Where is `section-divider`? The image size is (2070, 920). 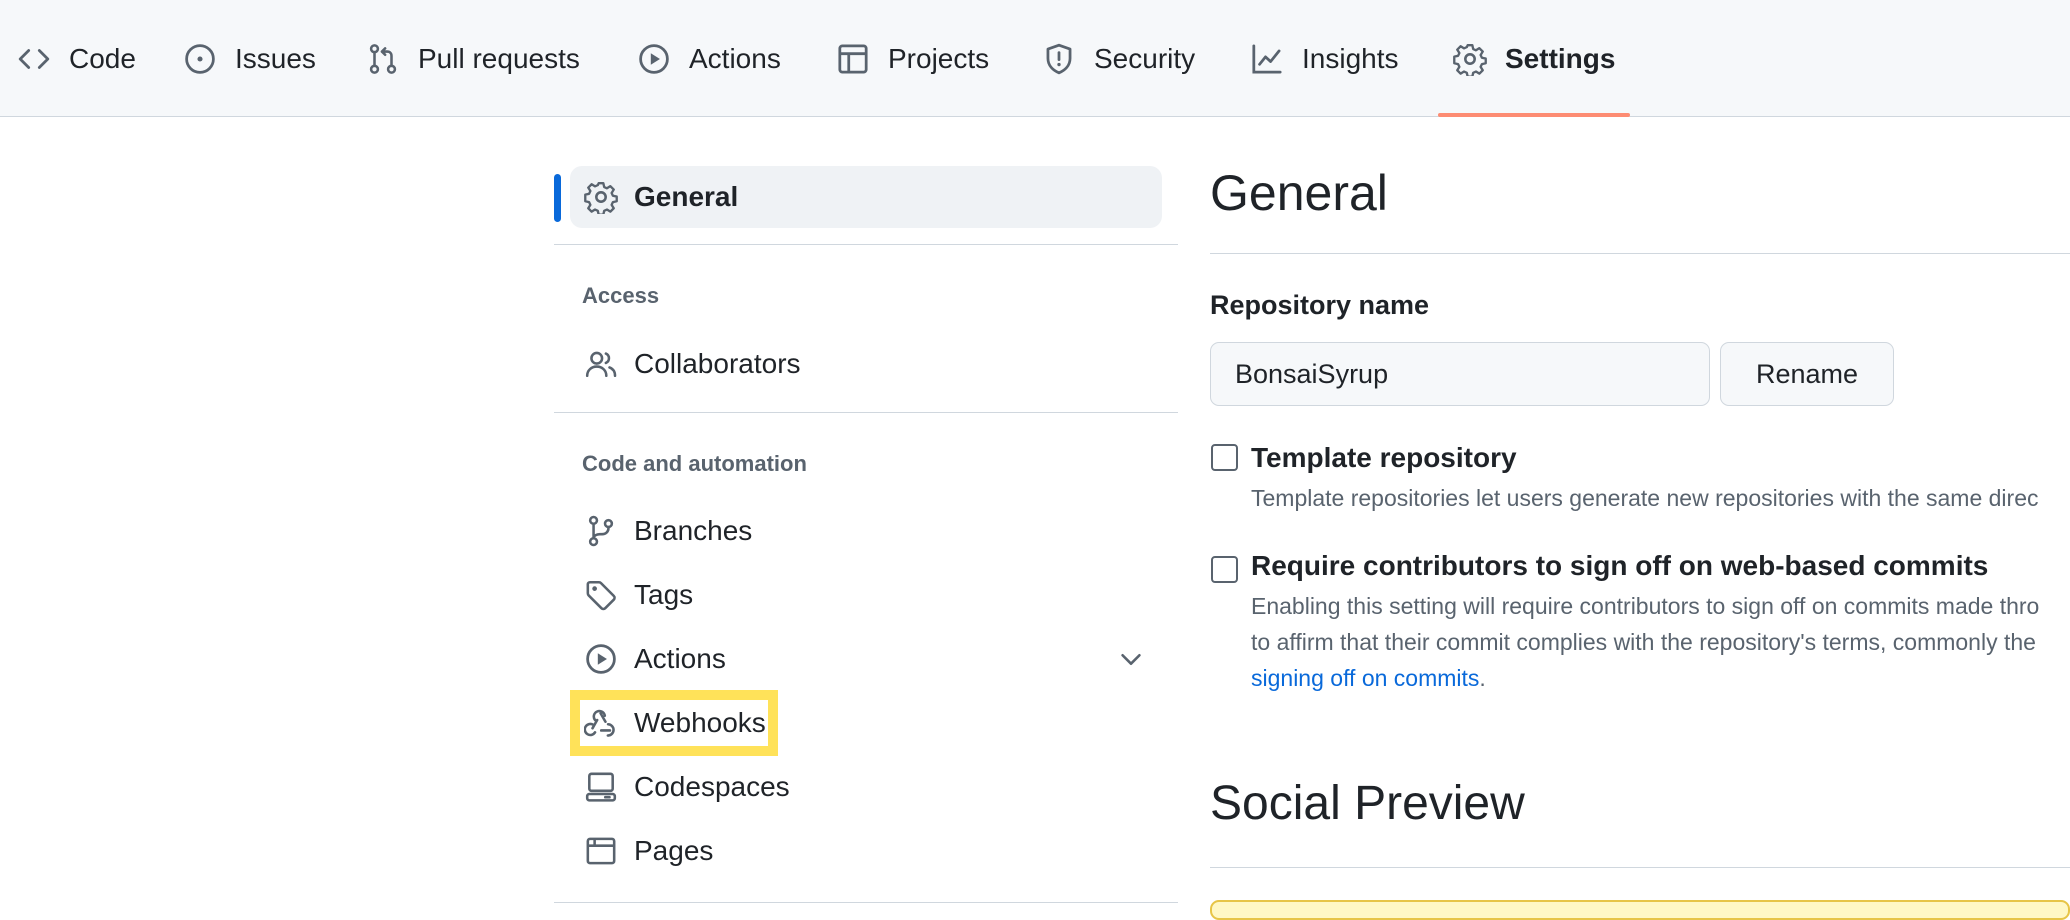
section-divider is located at coordinates (1640, 867).